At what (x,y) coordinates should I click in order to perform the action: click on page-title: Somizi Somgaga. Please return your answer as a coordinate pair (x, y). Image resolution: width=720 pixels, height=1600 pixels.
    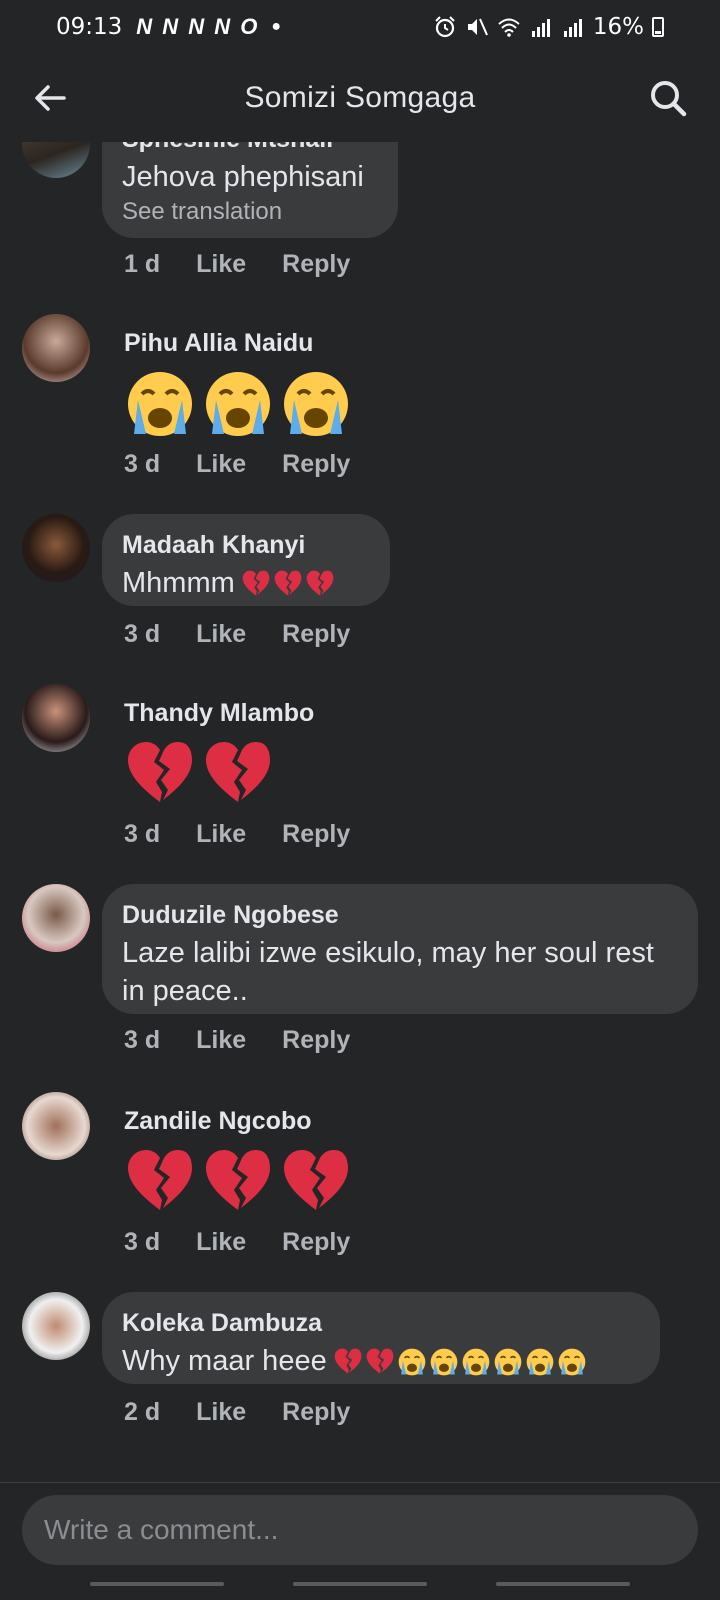
    Looking at the image, I should click on (360, 97).